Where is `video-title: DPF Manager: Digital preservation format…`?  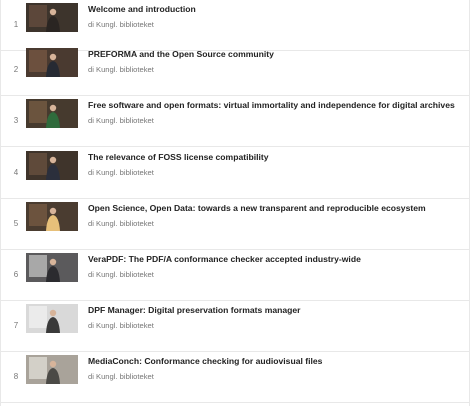
video-title: DPF Manager: Digital preservation format… is located at coordinates (276, 310).